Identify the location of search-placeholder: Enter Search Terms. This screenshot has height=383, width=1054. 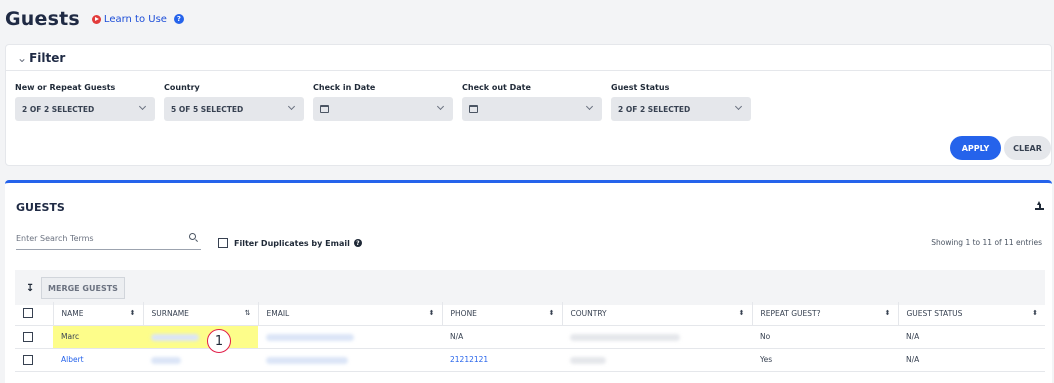
(55, 238).